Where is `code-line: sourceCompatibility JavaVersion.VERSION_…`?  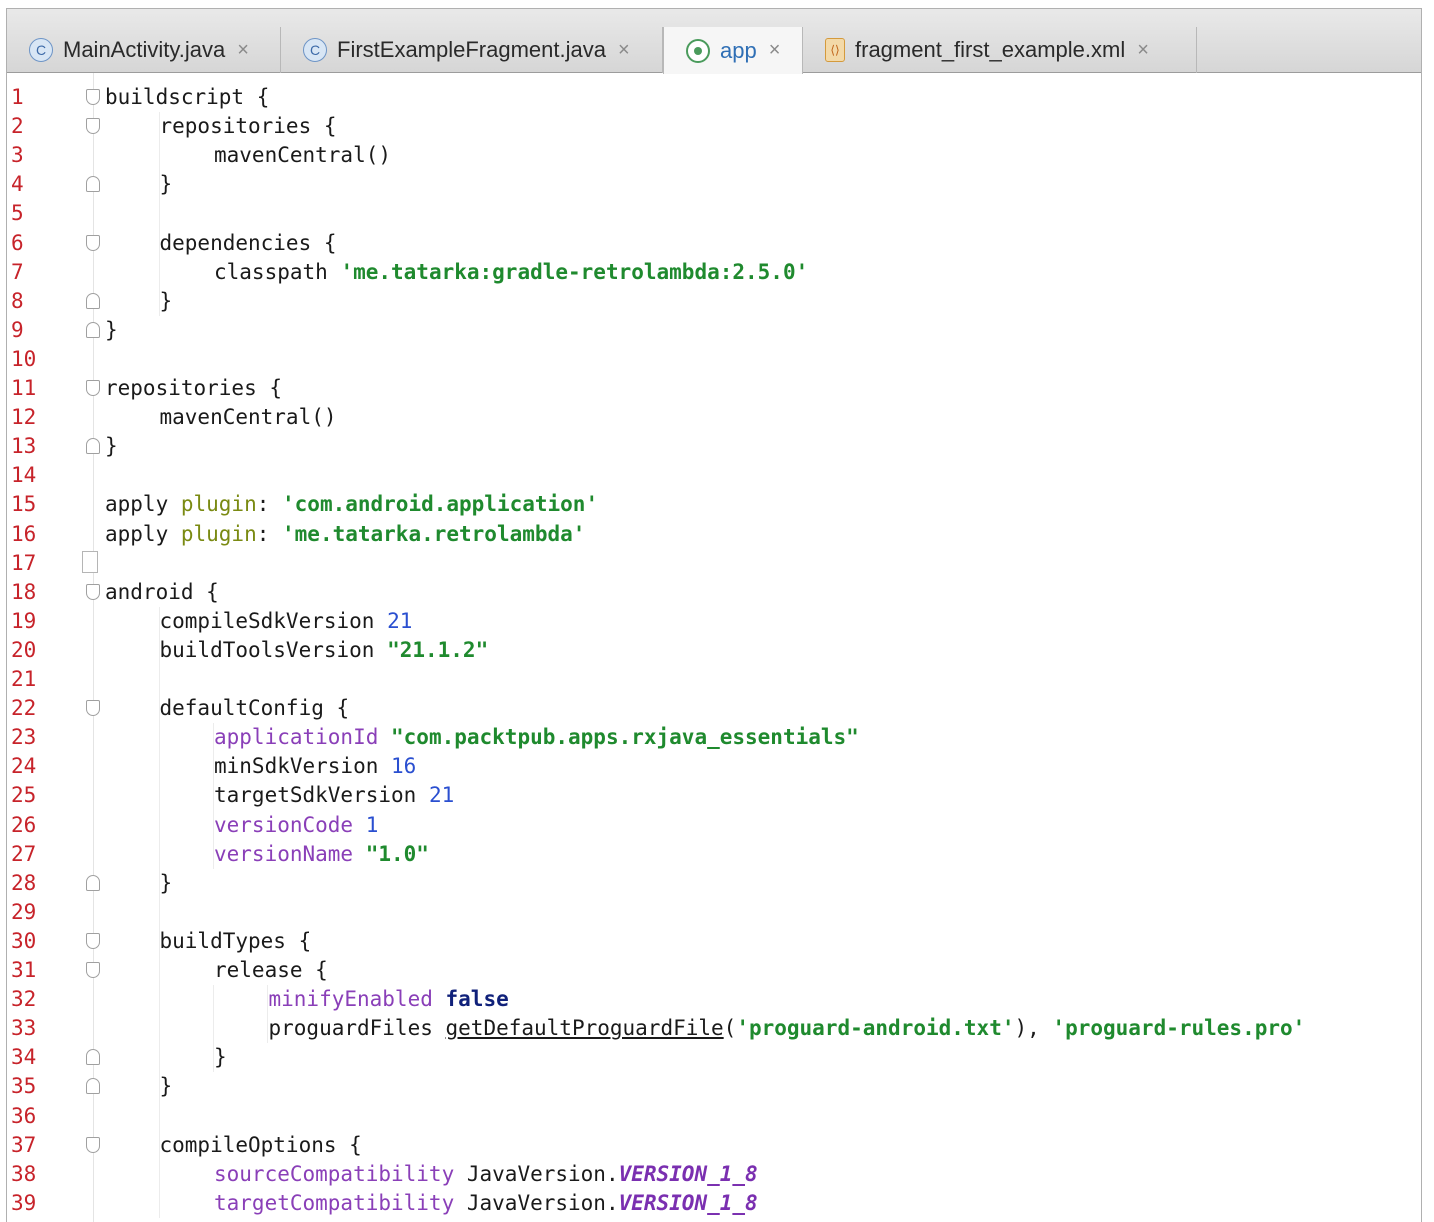 code-line: sourceCompatibility JavaVersion.VERSION_… is located at coordinates (486, 1174).